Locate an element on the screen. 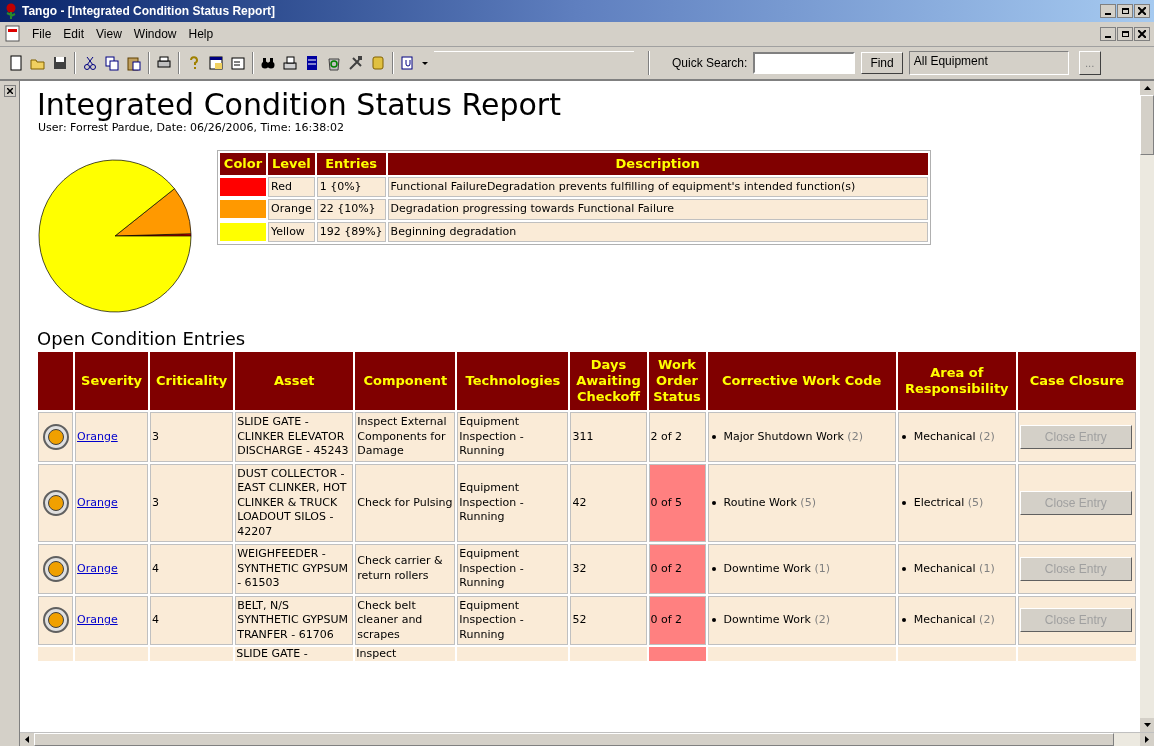  table-cell: 1 {0%} is located at coordinates (351, 186).